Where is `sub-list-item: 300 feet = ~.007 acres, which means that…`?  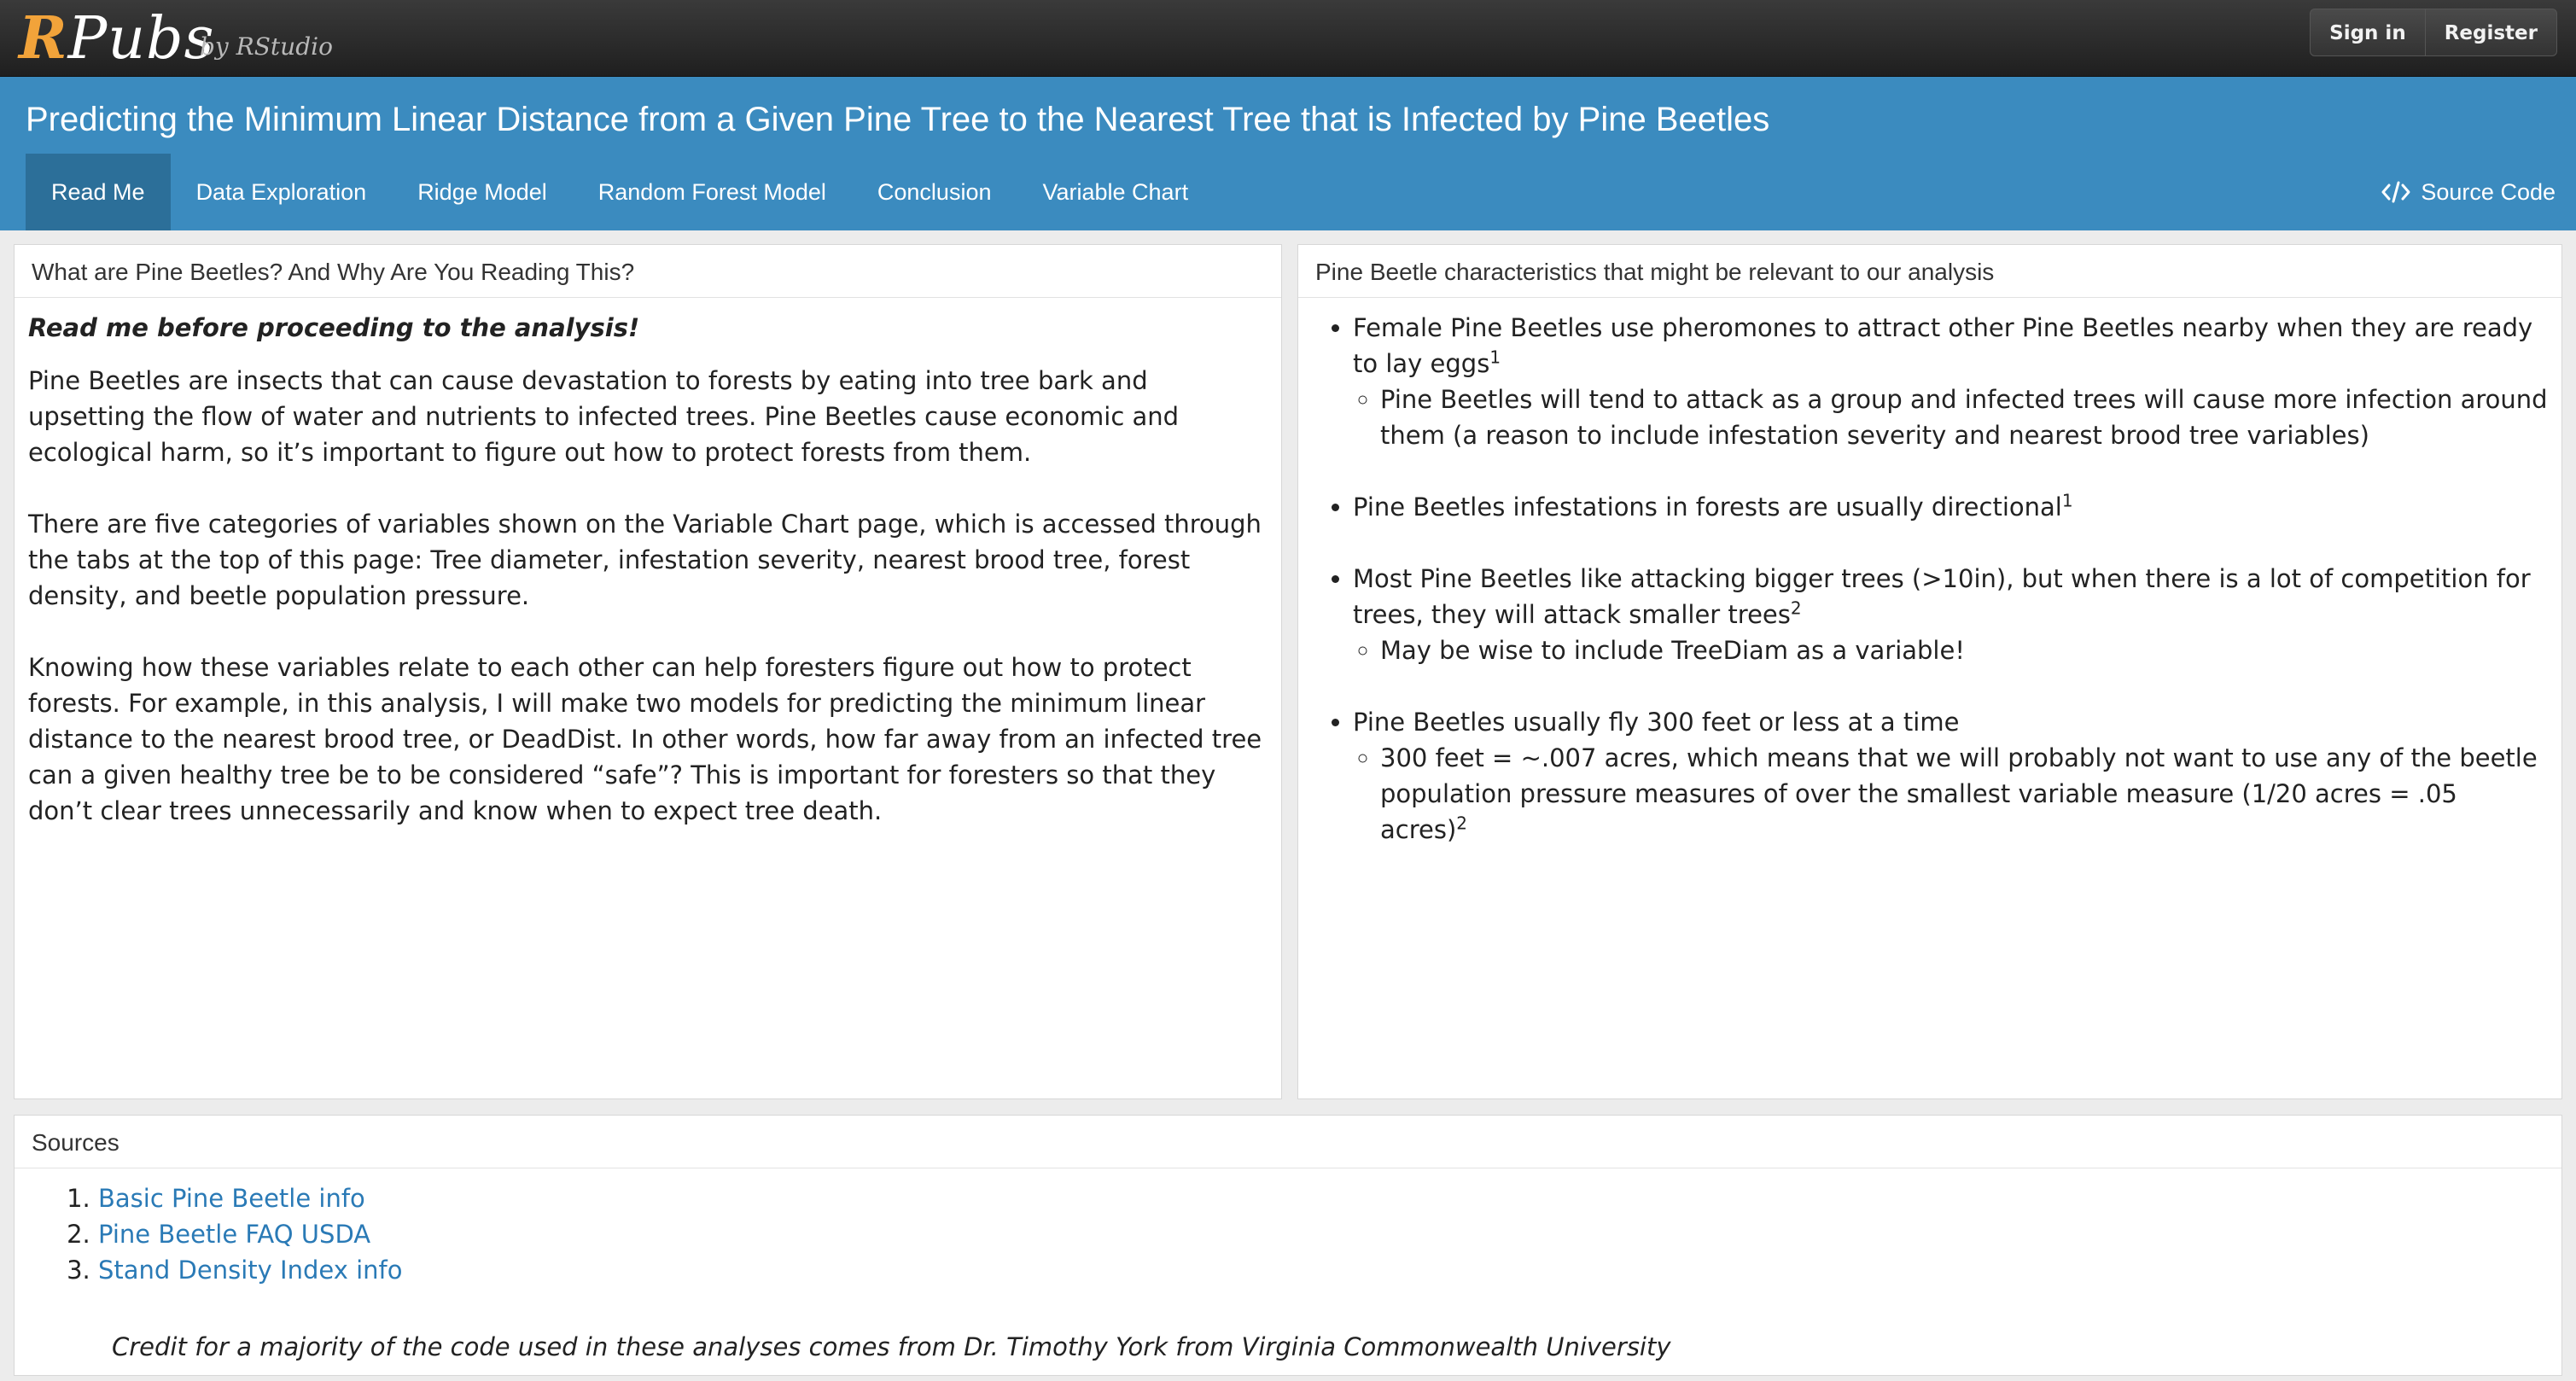
sub-list-item: 300 feet = ~.007 acres, which means that… is located at coordinates (1964, 794).